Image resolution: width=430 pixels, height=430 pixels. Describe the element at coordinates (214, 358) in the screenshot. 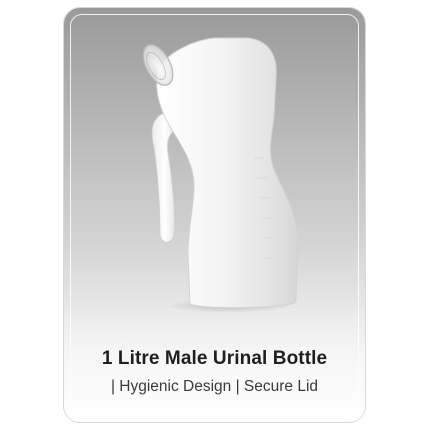

I see `product-title: 1 Litre Male Urinal Bottle` at that location.